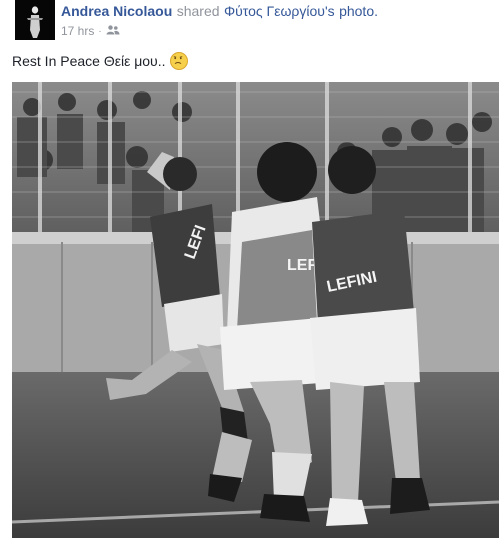  What do you see at coordinates (116, 11) in the screenshot?
I see `author-name-link: Andrea Nicolaou` at bounding box center [116, 11].